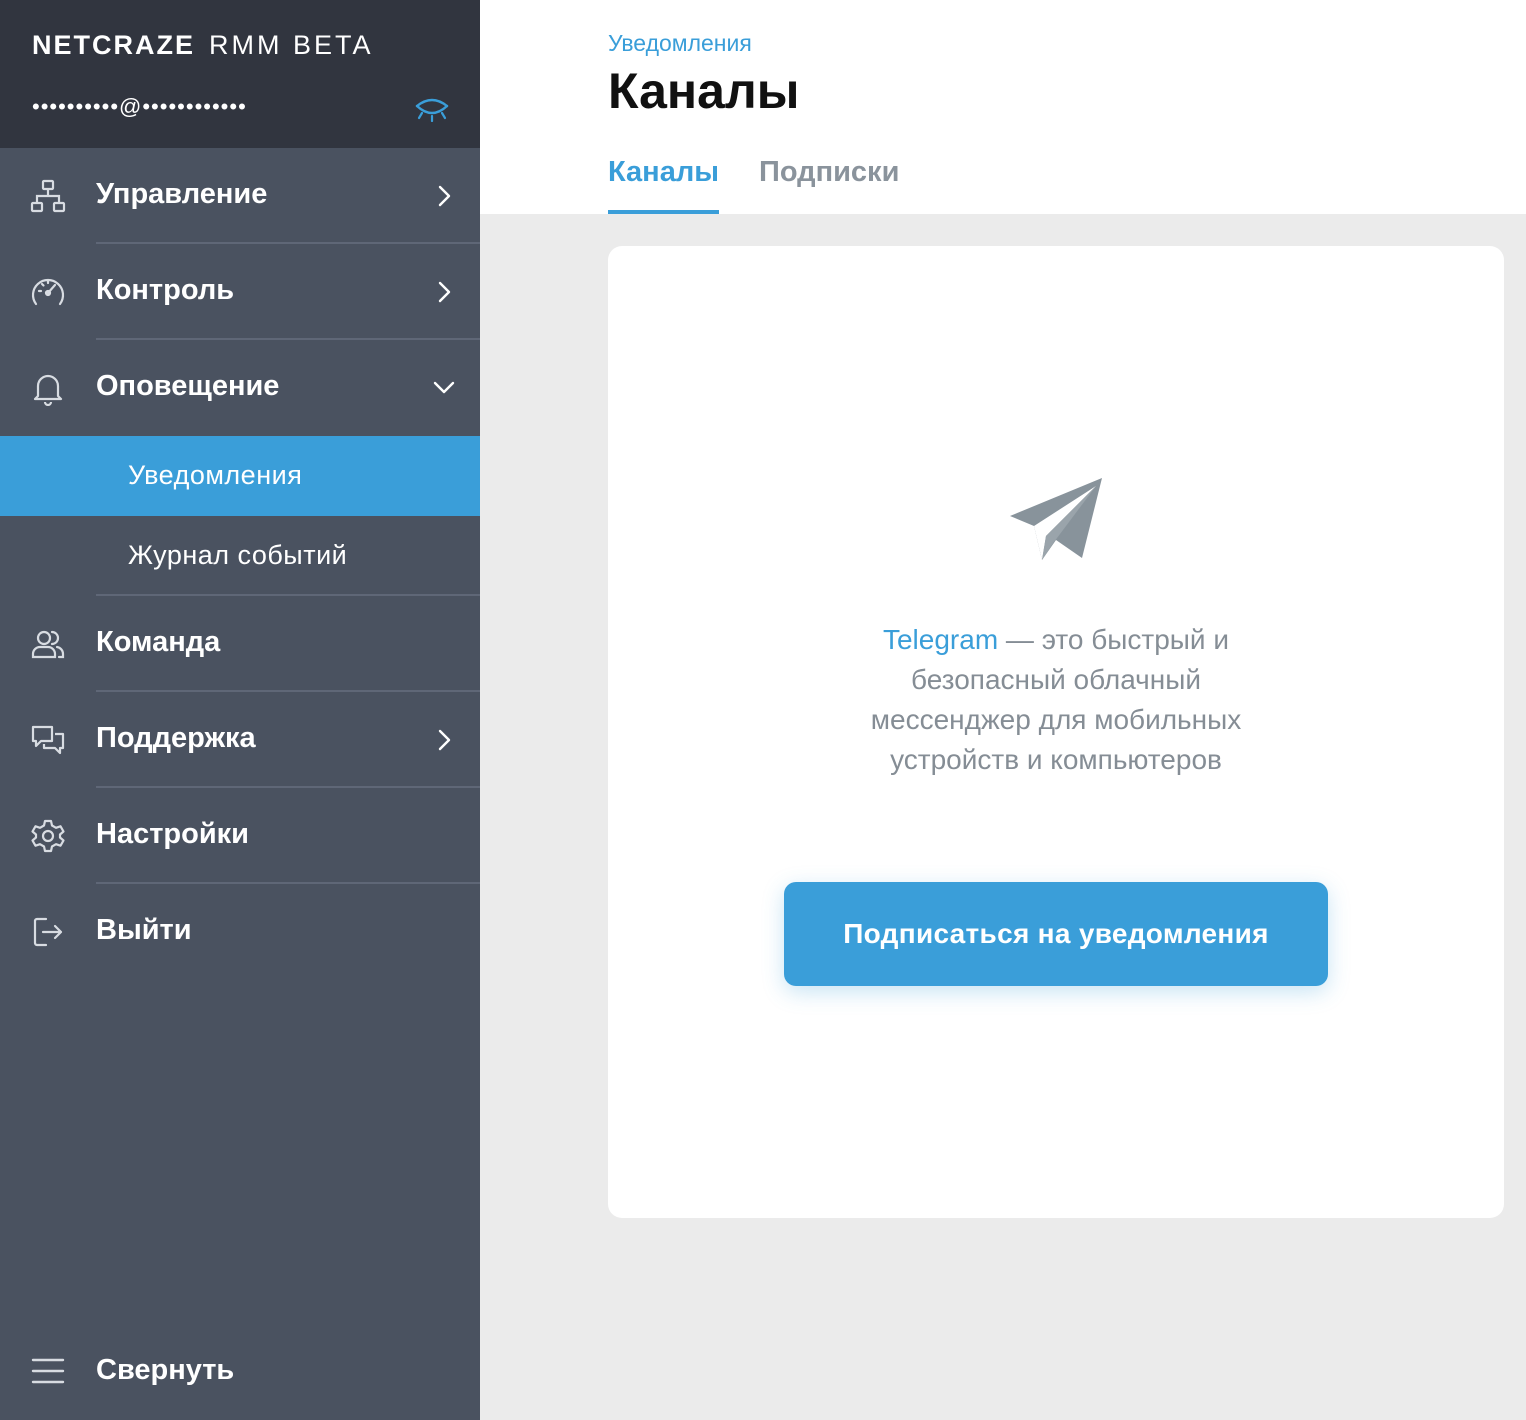 The image size is (1526, 1420). Describe the element at coordinates (139, 106) in the screenshot. I see `account-email: ••••••••••@••••••••••••` at that location.